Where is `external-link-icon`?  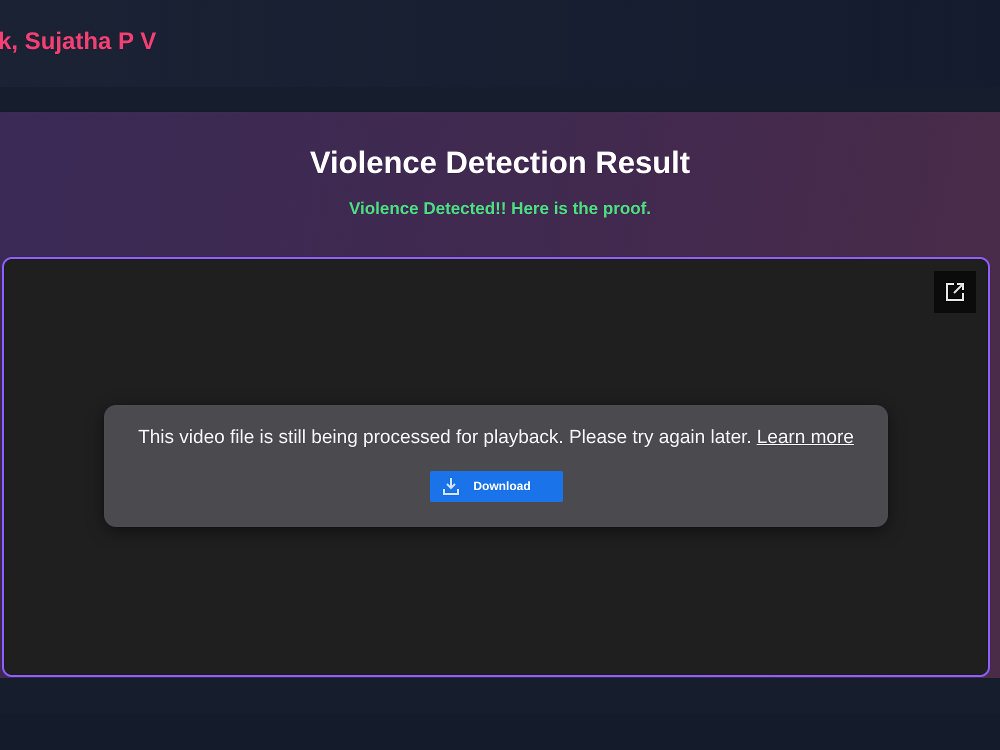 external-link-icon is located at coordinates (955, 292).